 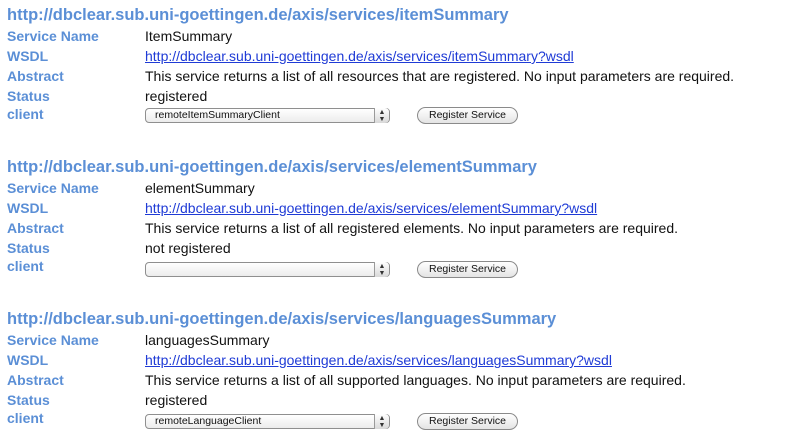 What do you see at coordinates (217, 115) in the screenshot?
I see `client-select-value: remoteItemSummaryClient` at bounding box center [217, 115].